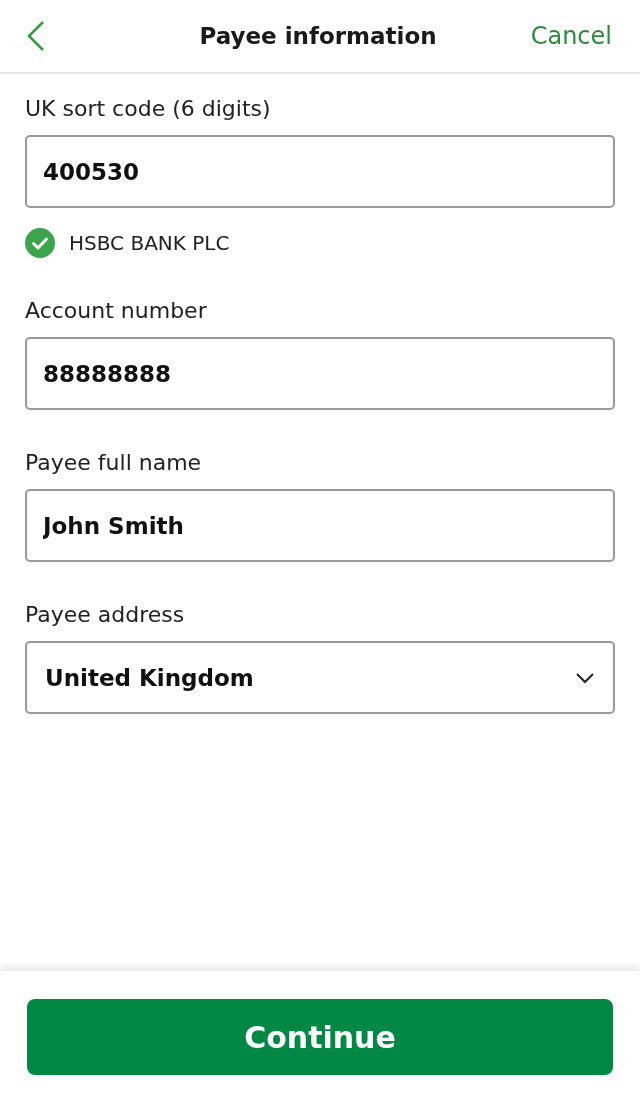  I want to click on continue-button: Continue, so click(320, 1037).